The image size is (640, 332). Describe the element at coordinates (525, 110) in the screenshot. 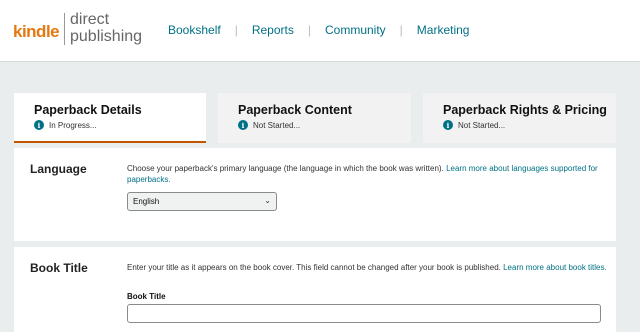

I see `tab-title: Paperback Rights & Pricing` at that location.